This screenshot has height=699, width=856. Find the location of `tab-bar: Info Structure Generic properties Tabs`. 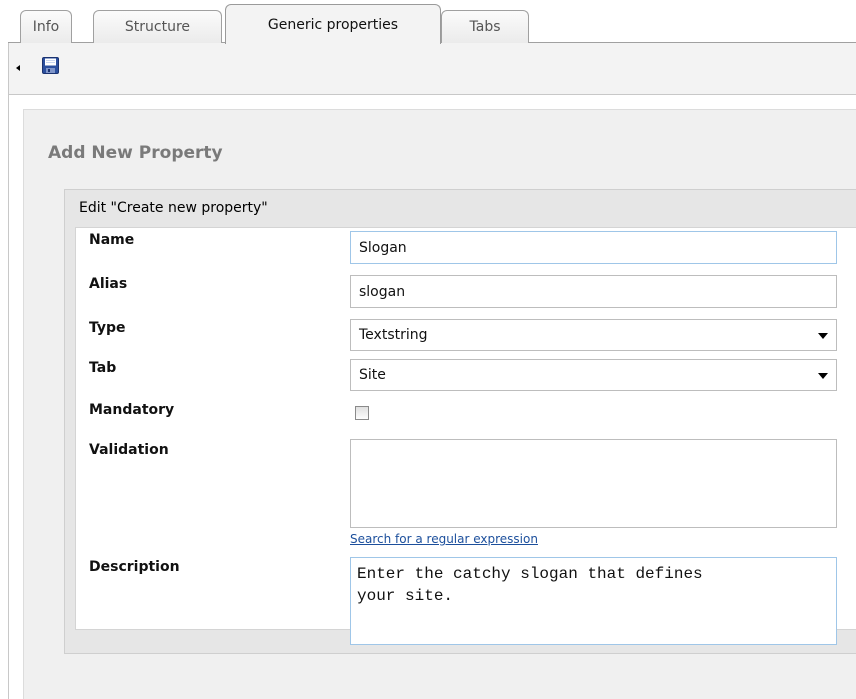

tab-bar: Info Structure Generic properties Tabs is located at coordinates (428, 22).